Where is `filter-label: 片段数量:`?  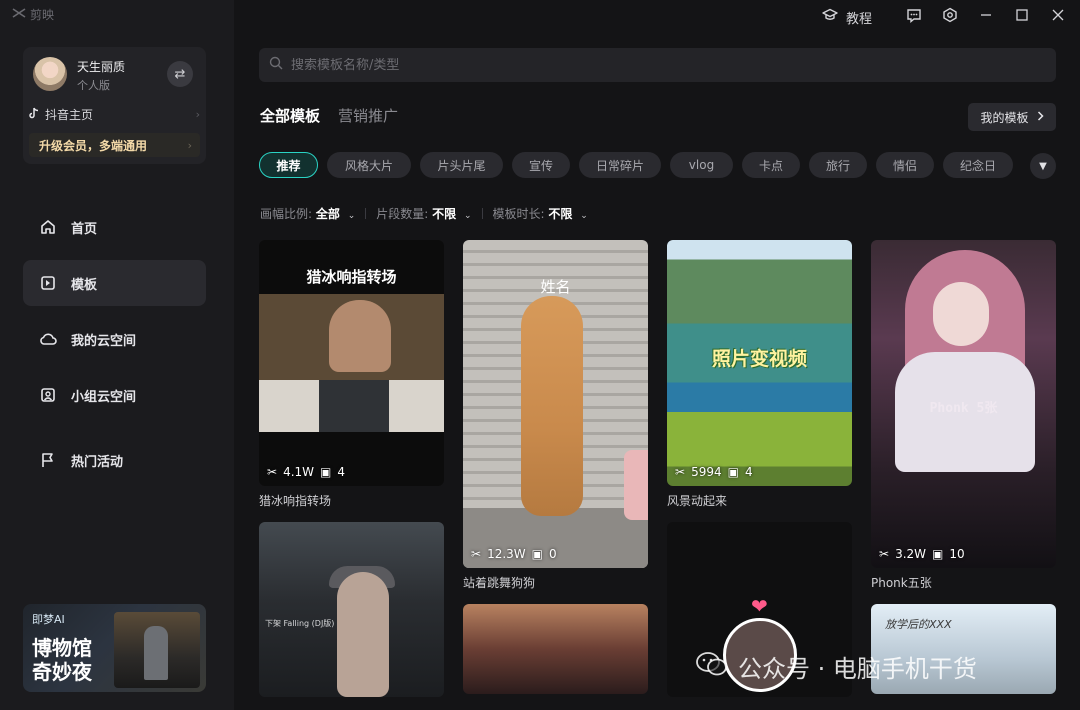 filter-label: 片段数量: is located at coordinates (402, 214).